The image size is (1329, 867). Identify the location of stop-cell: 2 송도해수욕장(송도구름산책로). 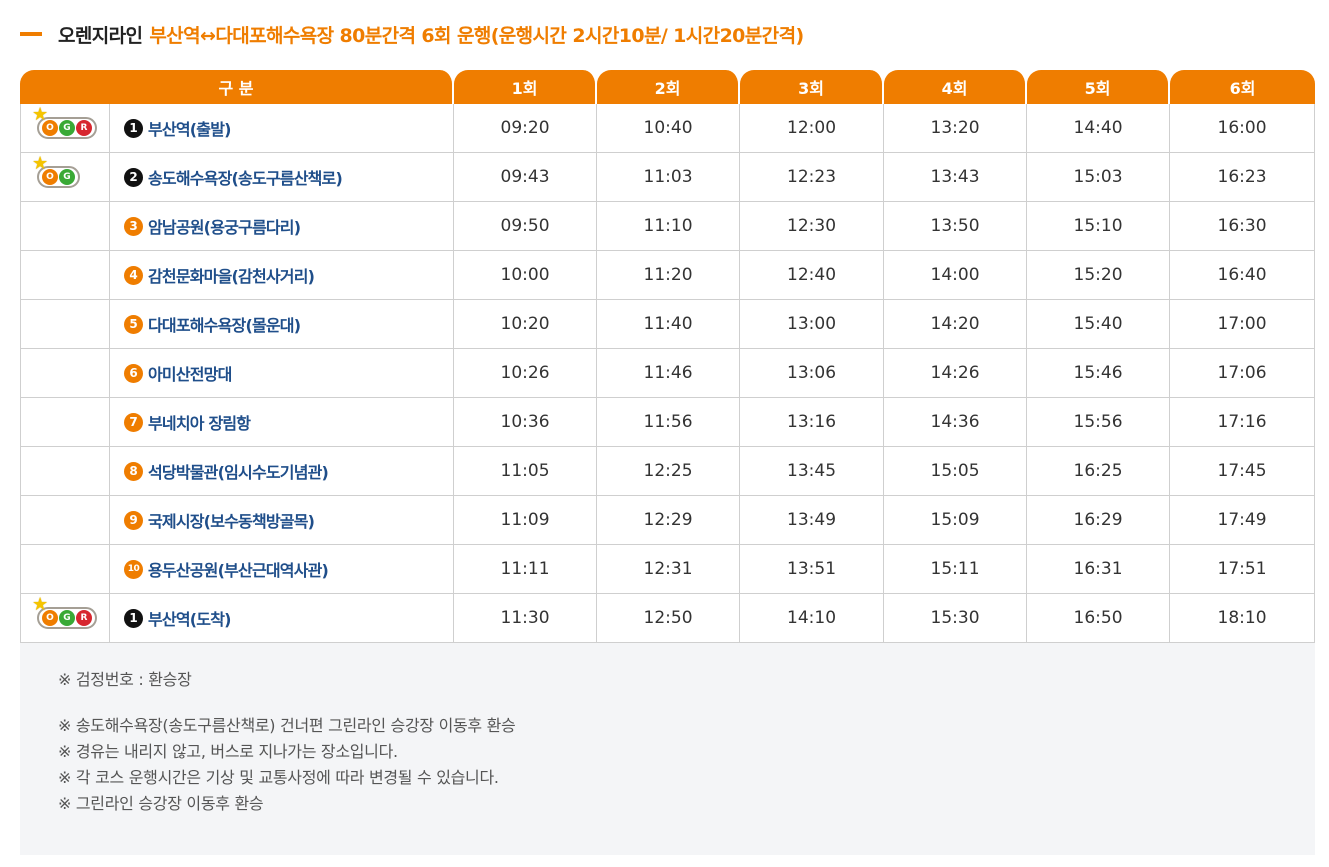
(282, 177).